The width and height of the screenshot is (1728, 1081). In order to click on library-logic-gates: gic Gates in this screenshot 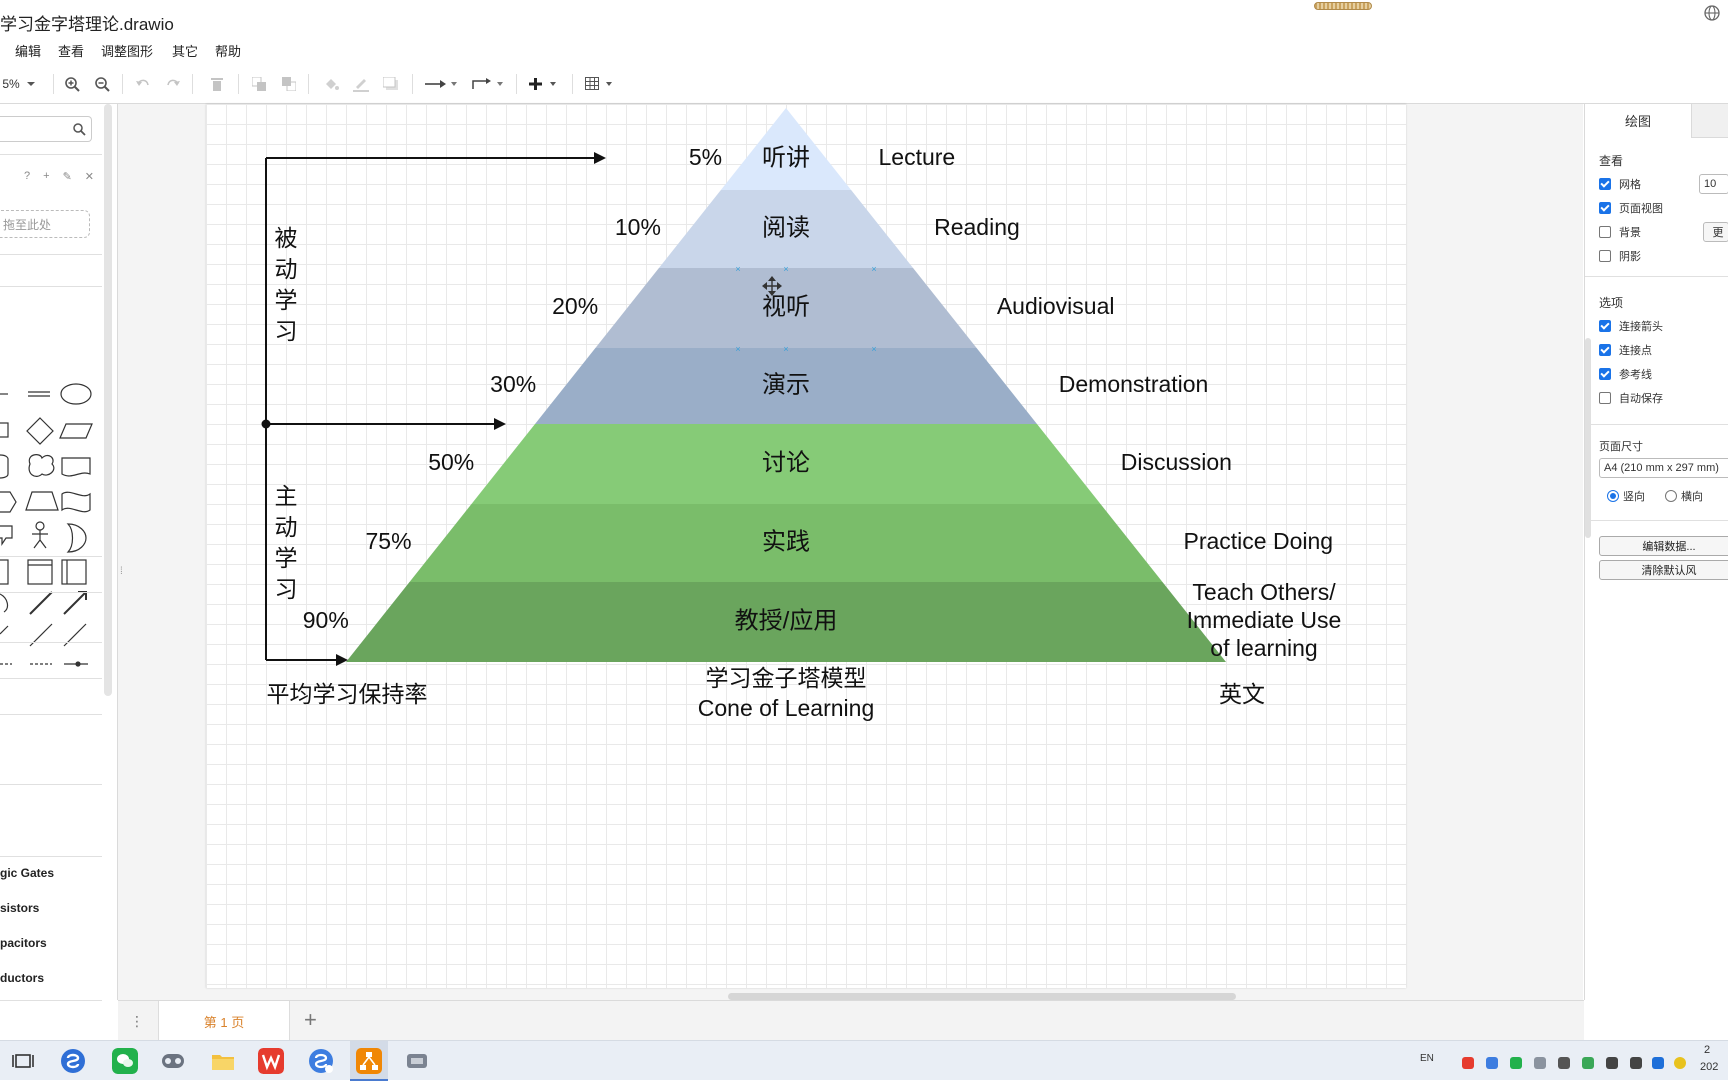, I will do `click(27, 873)`.